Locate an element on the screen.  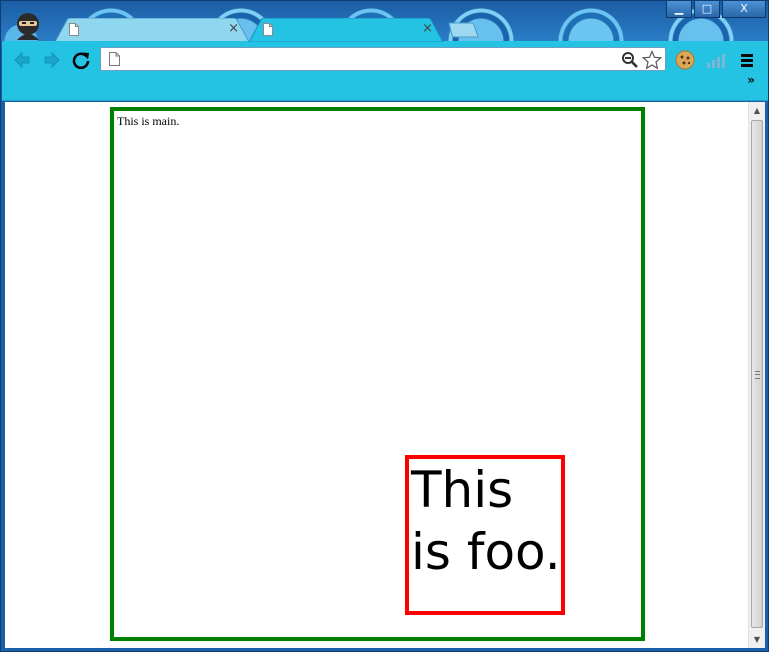
back-arrow-icon is located at coordinates (22, 60).